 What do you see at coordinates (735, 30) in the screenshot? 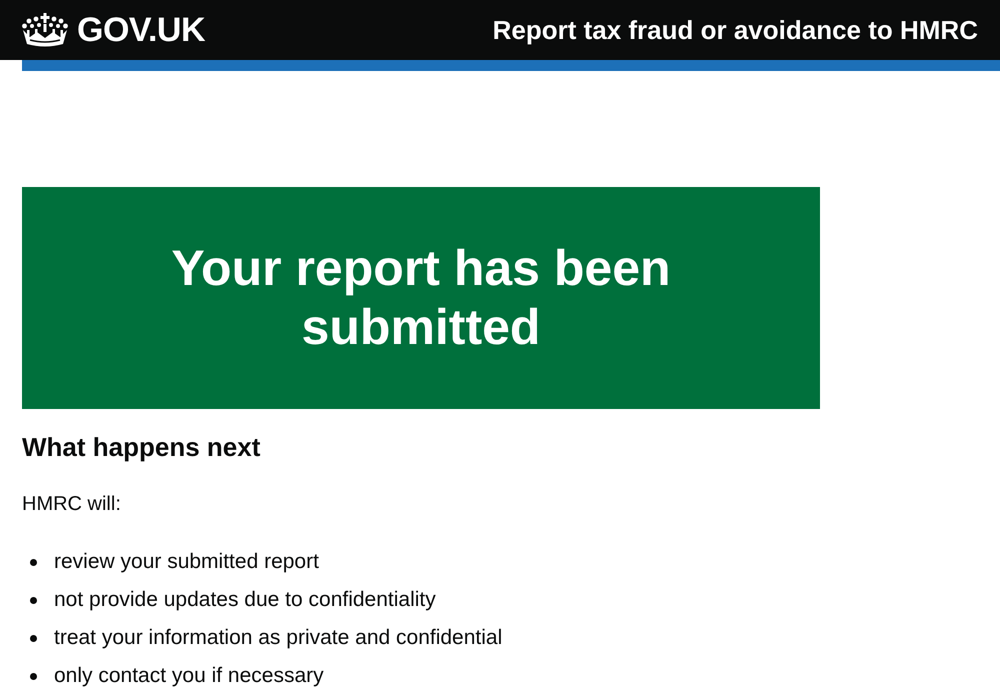
I see `service-name-link: Report tax fraud or avoidance to HMRC` at bounding box center [735, 30].